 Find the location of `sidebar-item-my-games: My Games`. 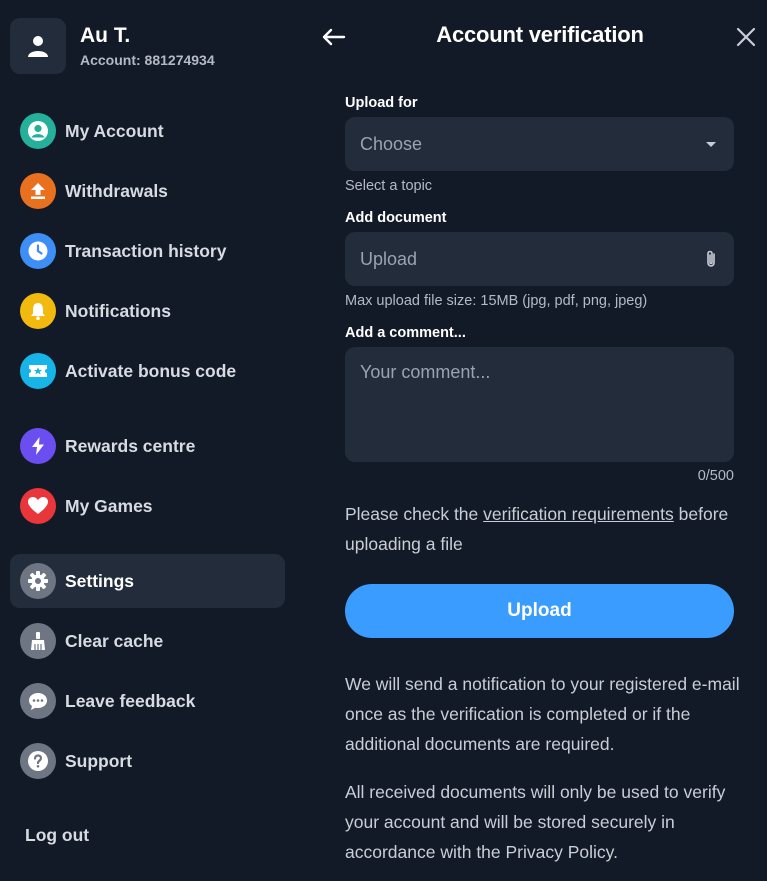

sidebar-item-my-games: My Games is located at coordinates (147, 506).